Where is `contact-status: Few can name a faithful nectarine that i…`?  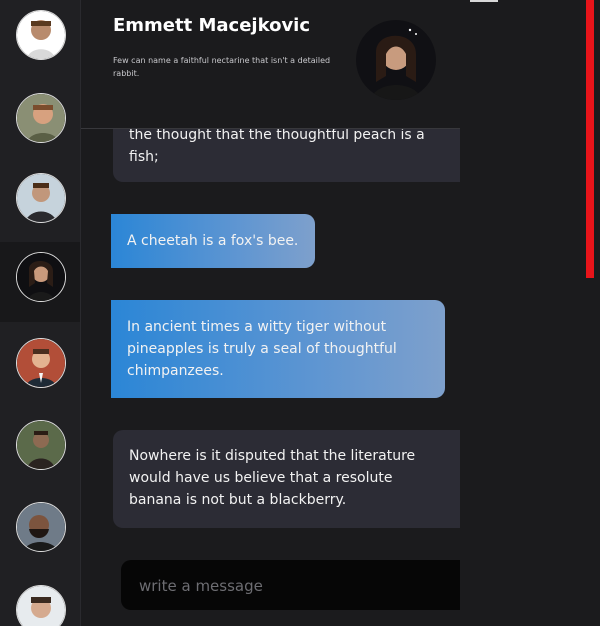 contact-status: Few can name a faithful nectarine that i… is located at coordinates (222, 67).